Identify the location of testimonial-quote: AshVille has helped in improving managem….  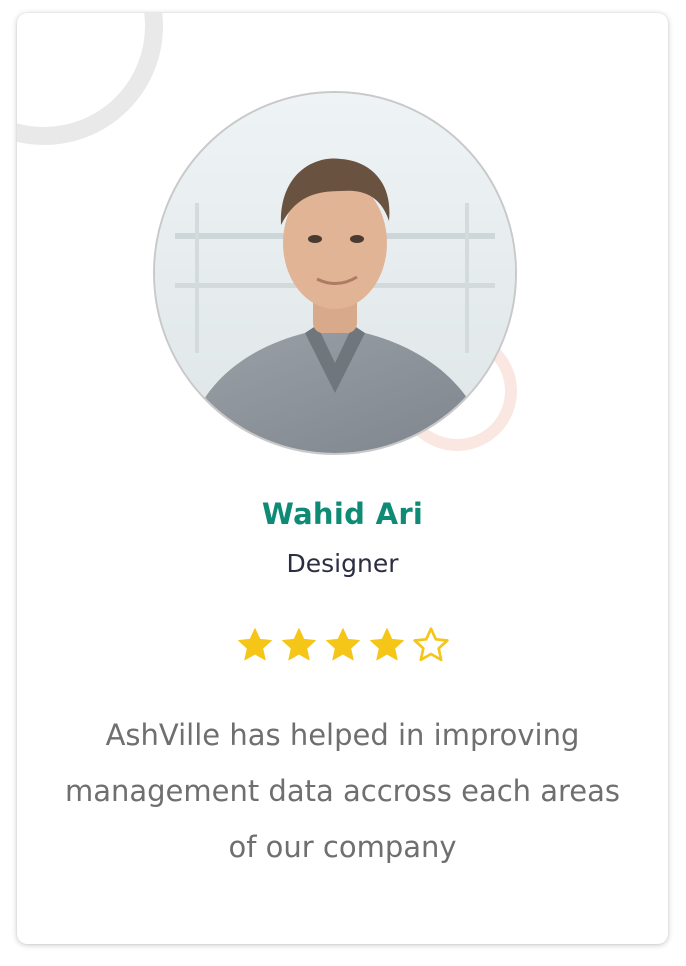
(342, 791).